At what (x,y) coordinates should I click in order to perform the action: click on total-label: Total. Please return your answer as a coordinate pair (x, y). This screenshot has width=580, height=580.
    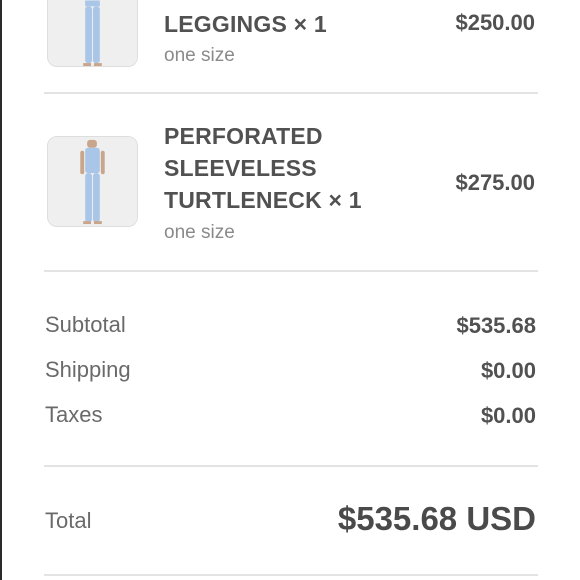
    Looking at the image, I should click on (68, 520).